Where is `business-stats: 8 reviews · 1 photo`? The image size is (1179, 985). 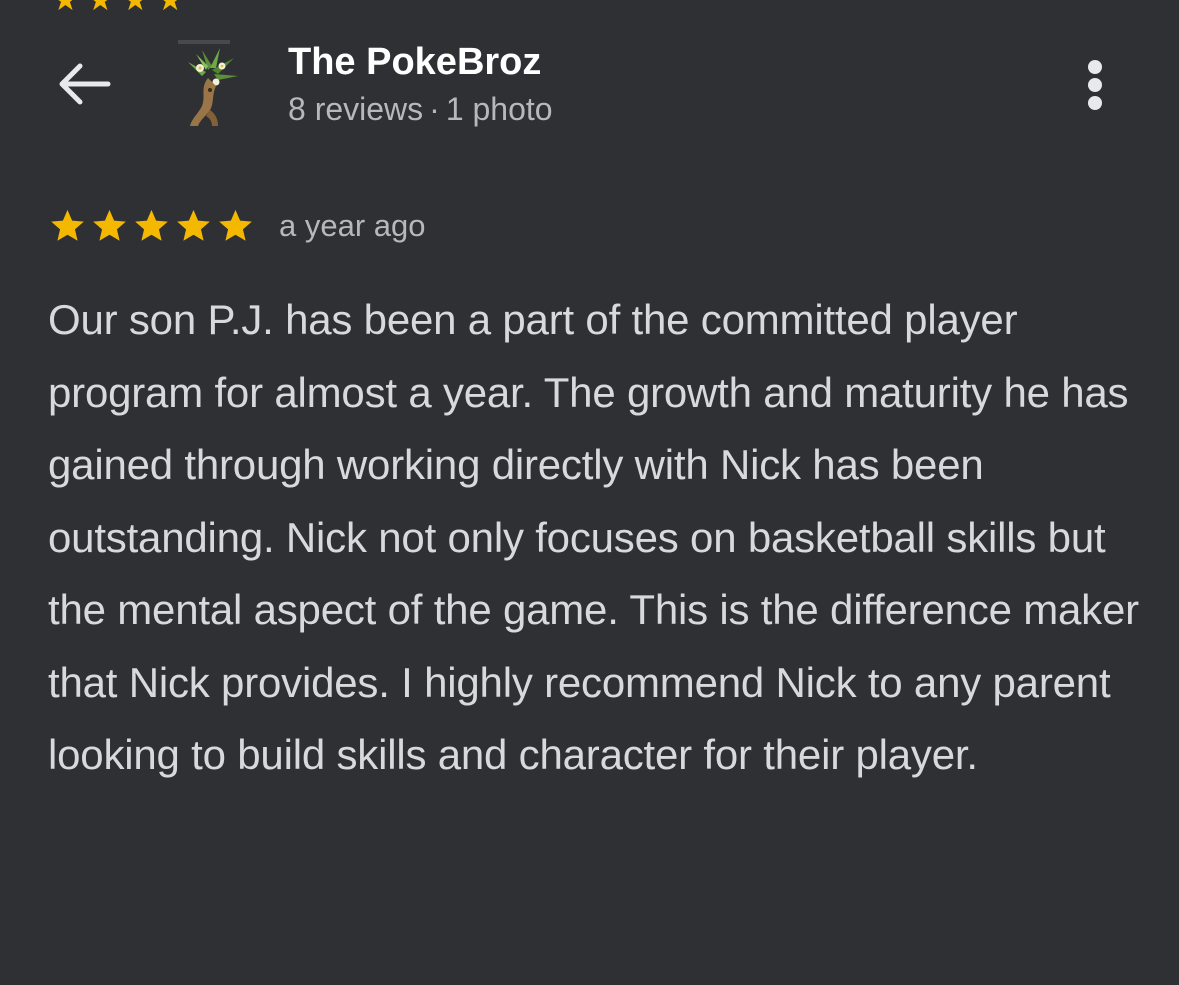 business-stats: 8 reviews · 1 photo is located at coordinates (420, 109).